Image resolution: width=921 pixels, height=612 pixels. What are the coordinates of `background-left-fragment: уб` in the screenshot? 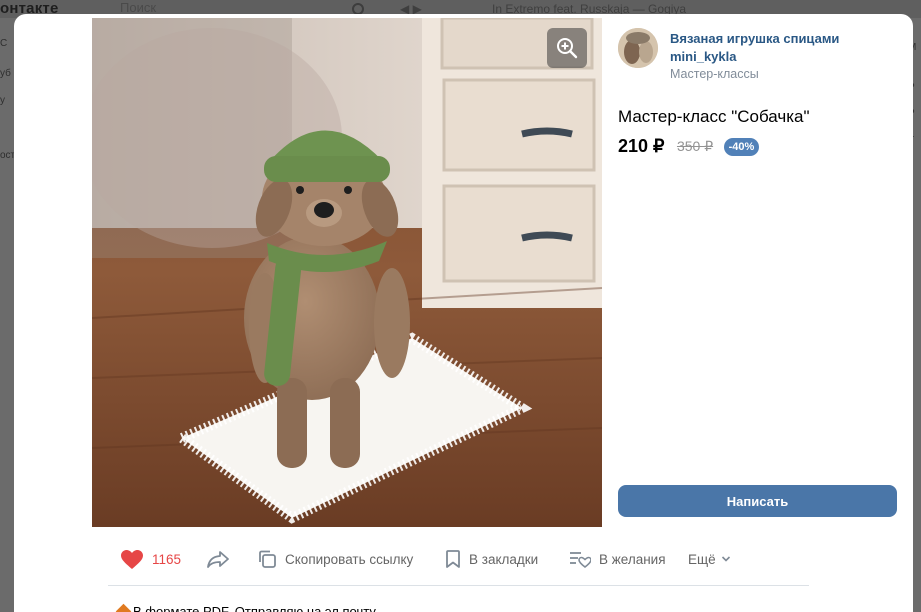 It's located at (5, 73).